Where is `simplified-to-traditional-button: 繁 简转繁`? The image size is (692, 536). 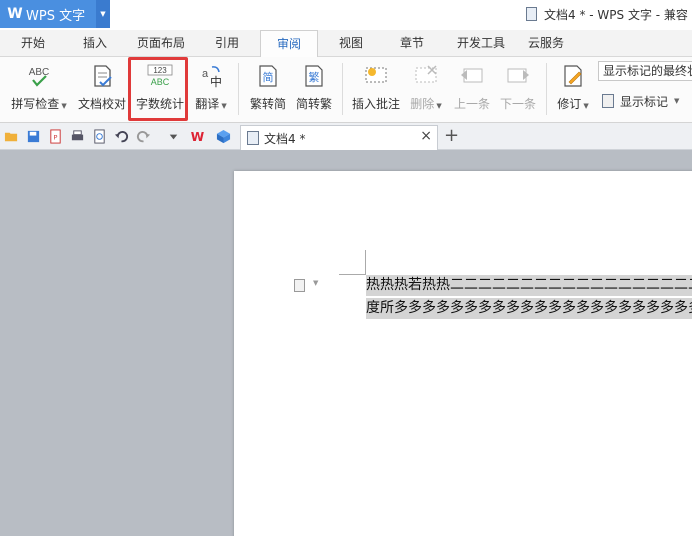 simplified-to-traditional-button: 繁 简转繁 is located at coordinates (314, 89).